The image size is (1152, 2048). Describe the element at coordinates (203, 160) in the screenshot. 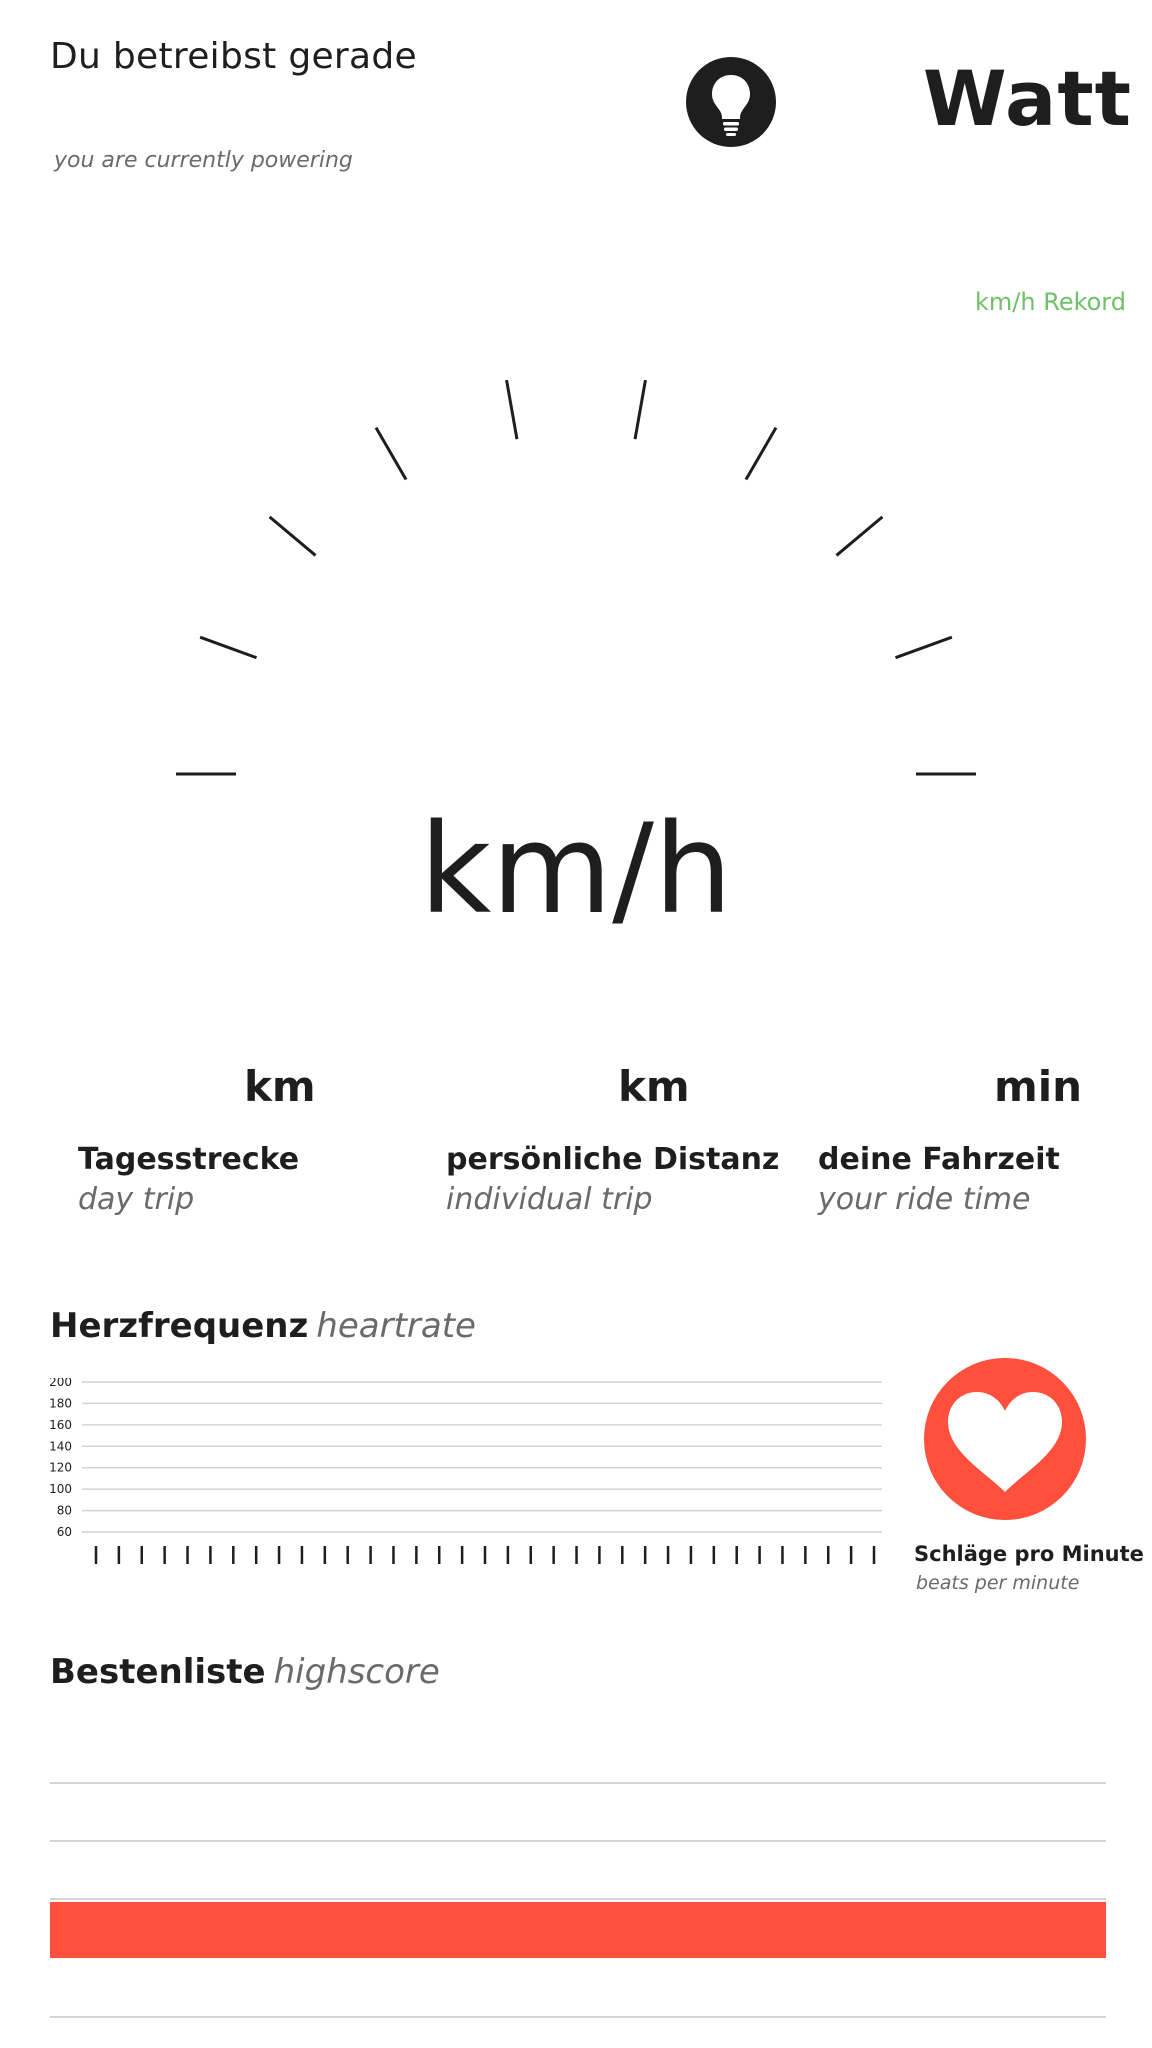

I see `powering-subtitle: you are currently powering` at that location.